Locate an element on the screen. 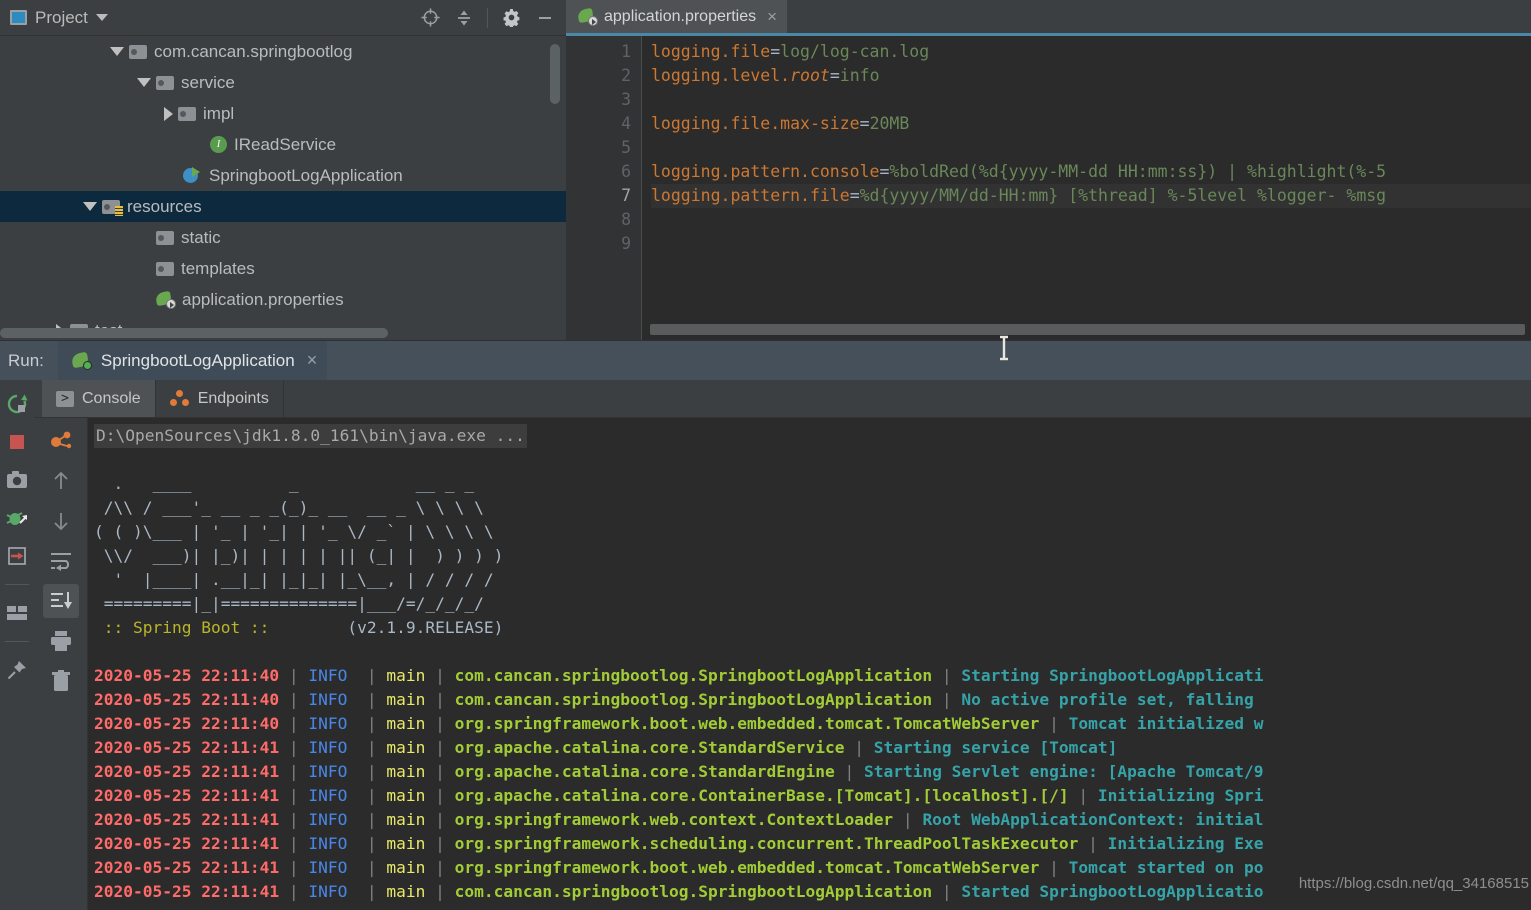 This screenshot has height=910, width=1531. tab-endpoints-label: Endpoints is located at coordinates (233, 398).